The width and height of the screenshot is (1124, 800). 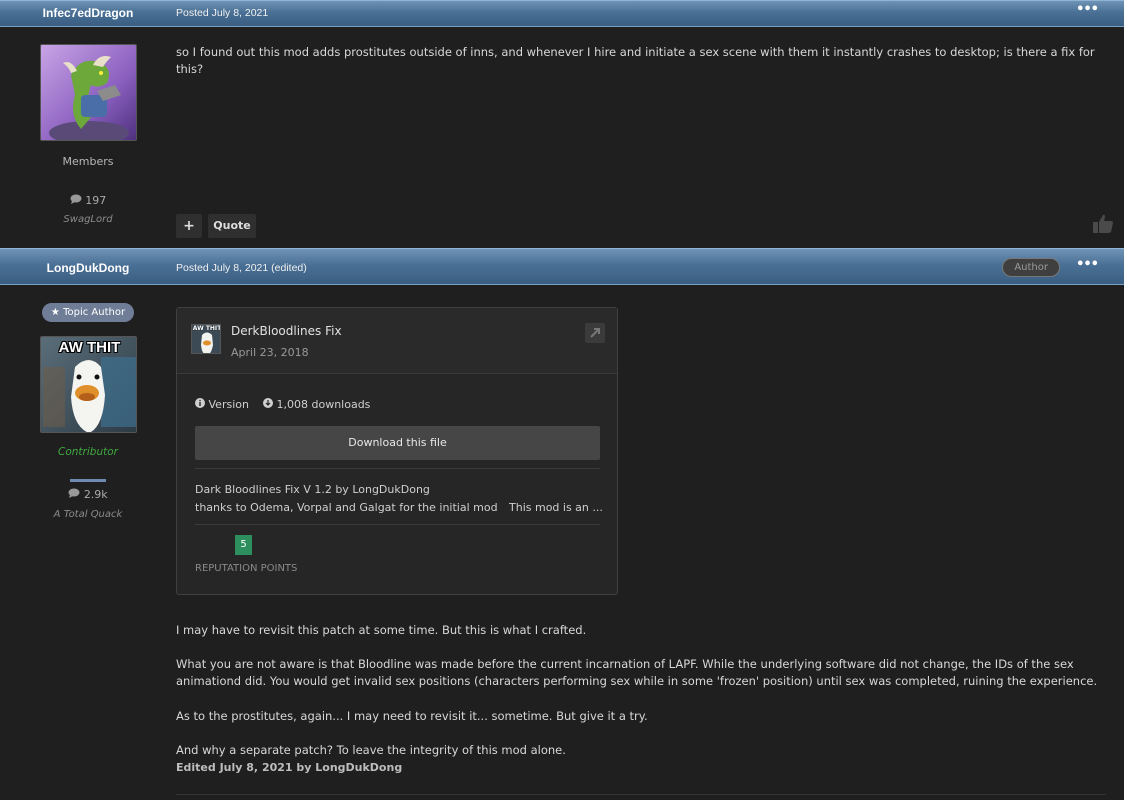 I want to click on avatar-caption: AW THIT, so click(x=89, y=347).